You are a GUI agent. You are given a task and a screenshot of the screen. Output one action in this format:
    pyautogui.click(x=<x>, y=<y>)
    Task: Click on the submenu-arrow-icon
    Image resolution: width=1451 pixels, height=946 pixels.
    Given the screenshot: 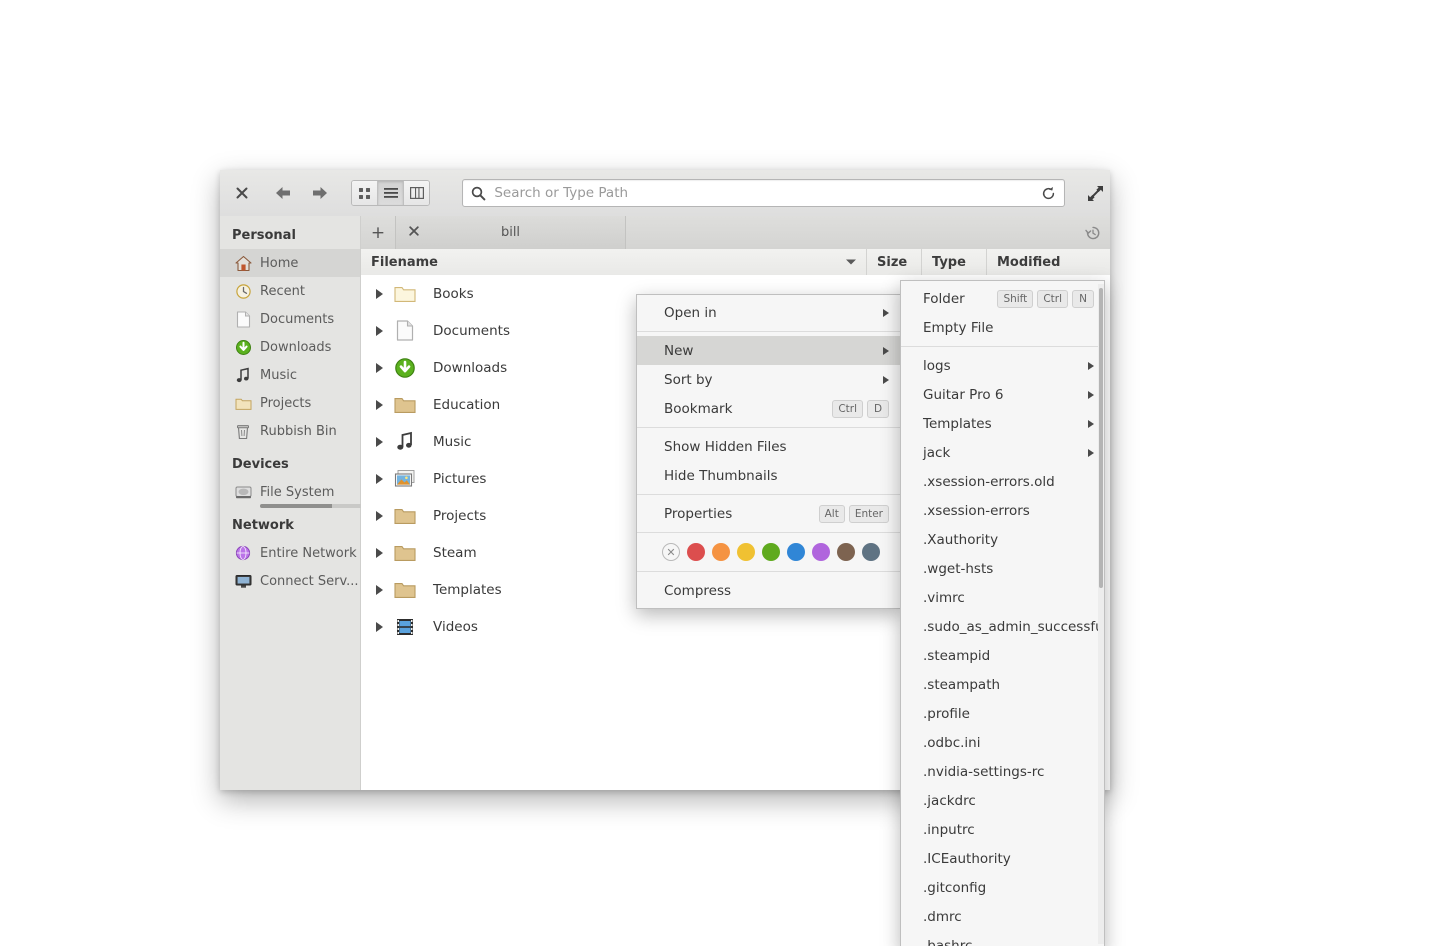 What is the action you would take?
    pyautogui.click(x=1091, y=365)
    